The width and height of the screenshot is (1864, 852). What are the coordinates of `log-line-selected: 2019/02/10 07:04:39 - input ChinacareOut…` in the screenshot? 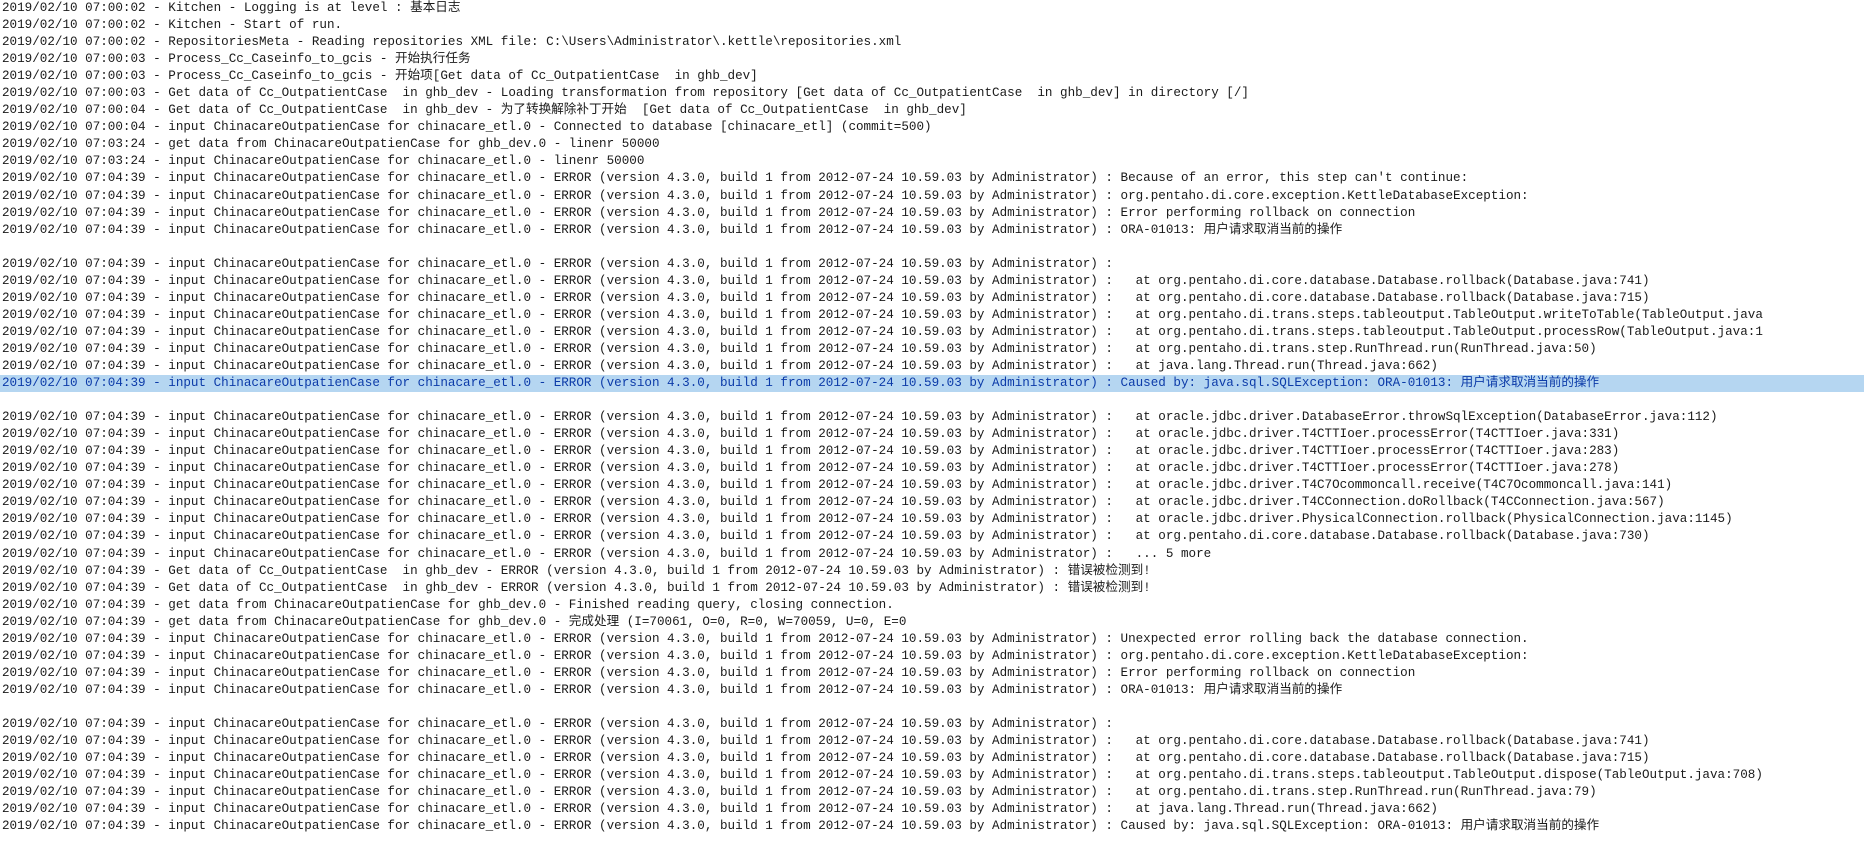 It's located at (932, 384).